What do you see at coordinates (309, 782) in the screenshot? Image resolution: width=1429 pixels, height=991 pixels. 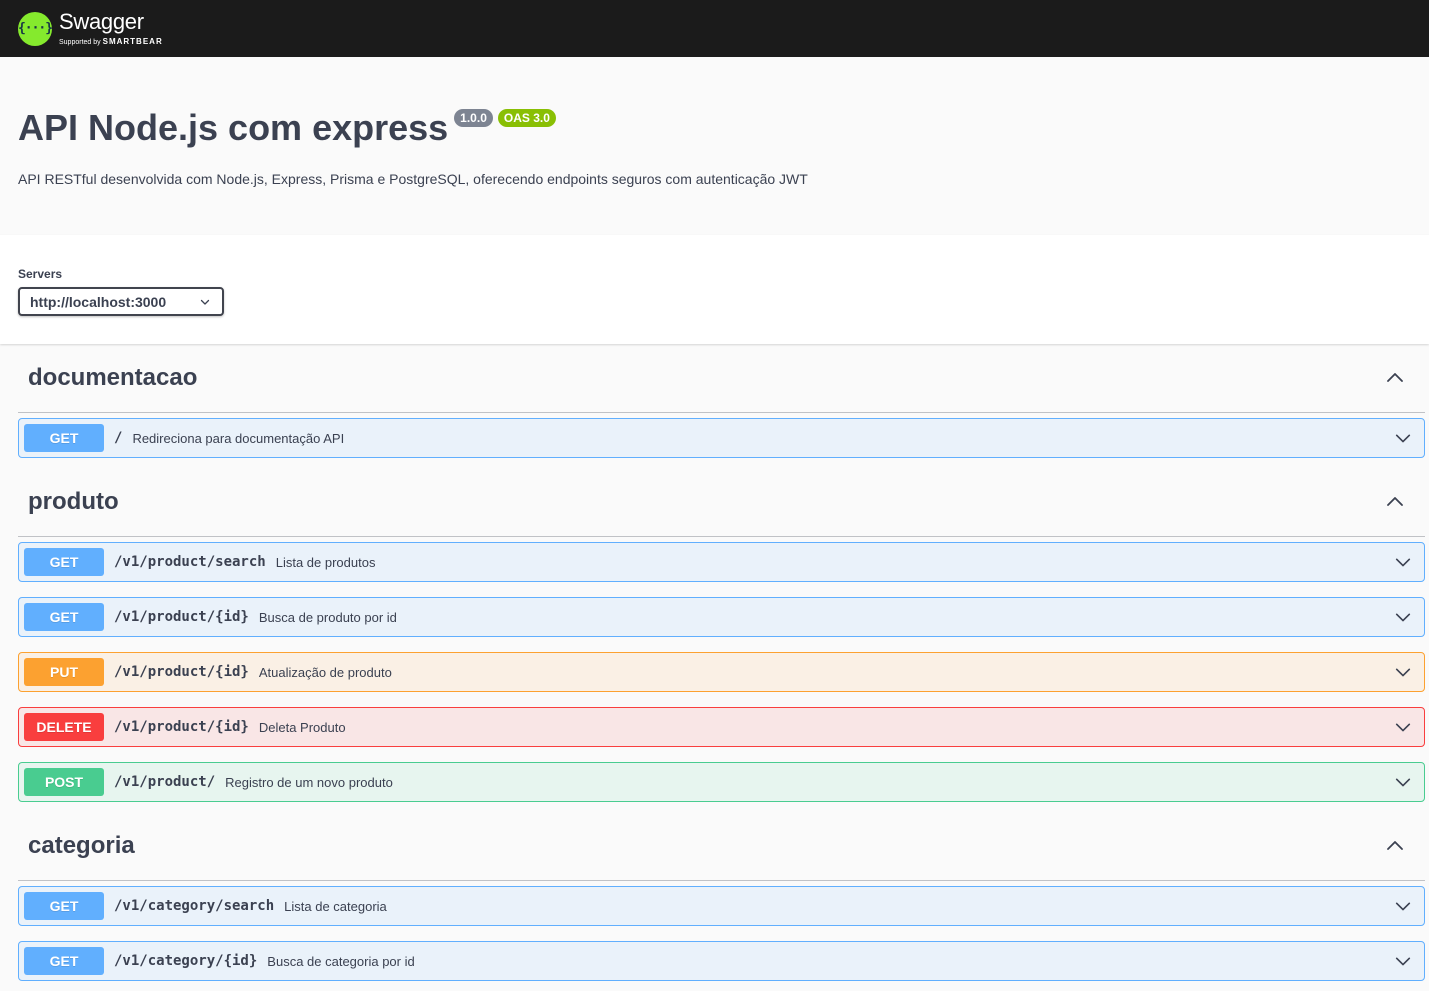 I see `operation-summary: Registro de um novo produto` at bounding box center [309, 782].